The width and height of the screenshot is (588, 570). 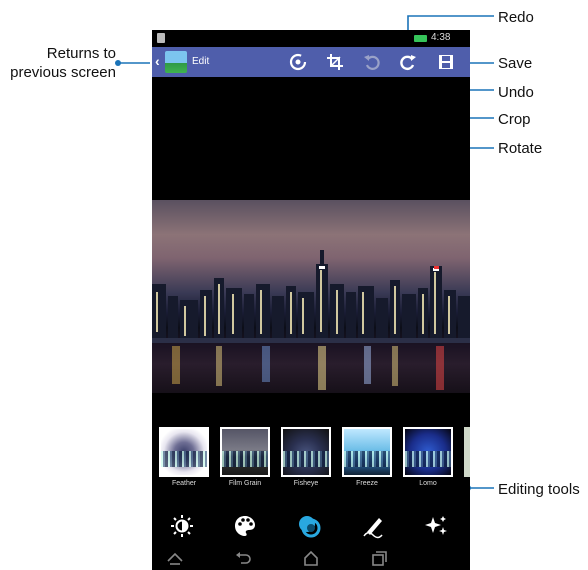 What do you see at coordinates (428, 452) in the screenshot?
I see `effect-lomo` at bounding box center [428, 452].